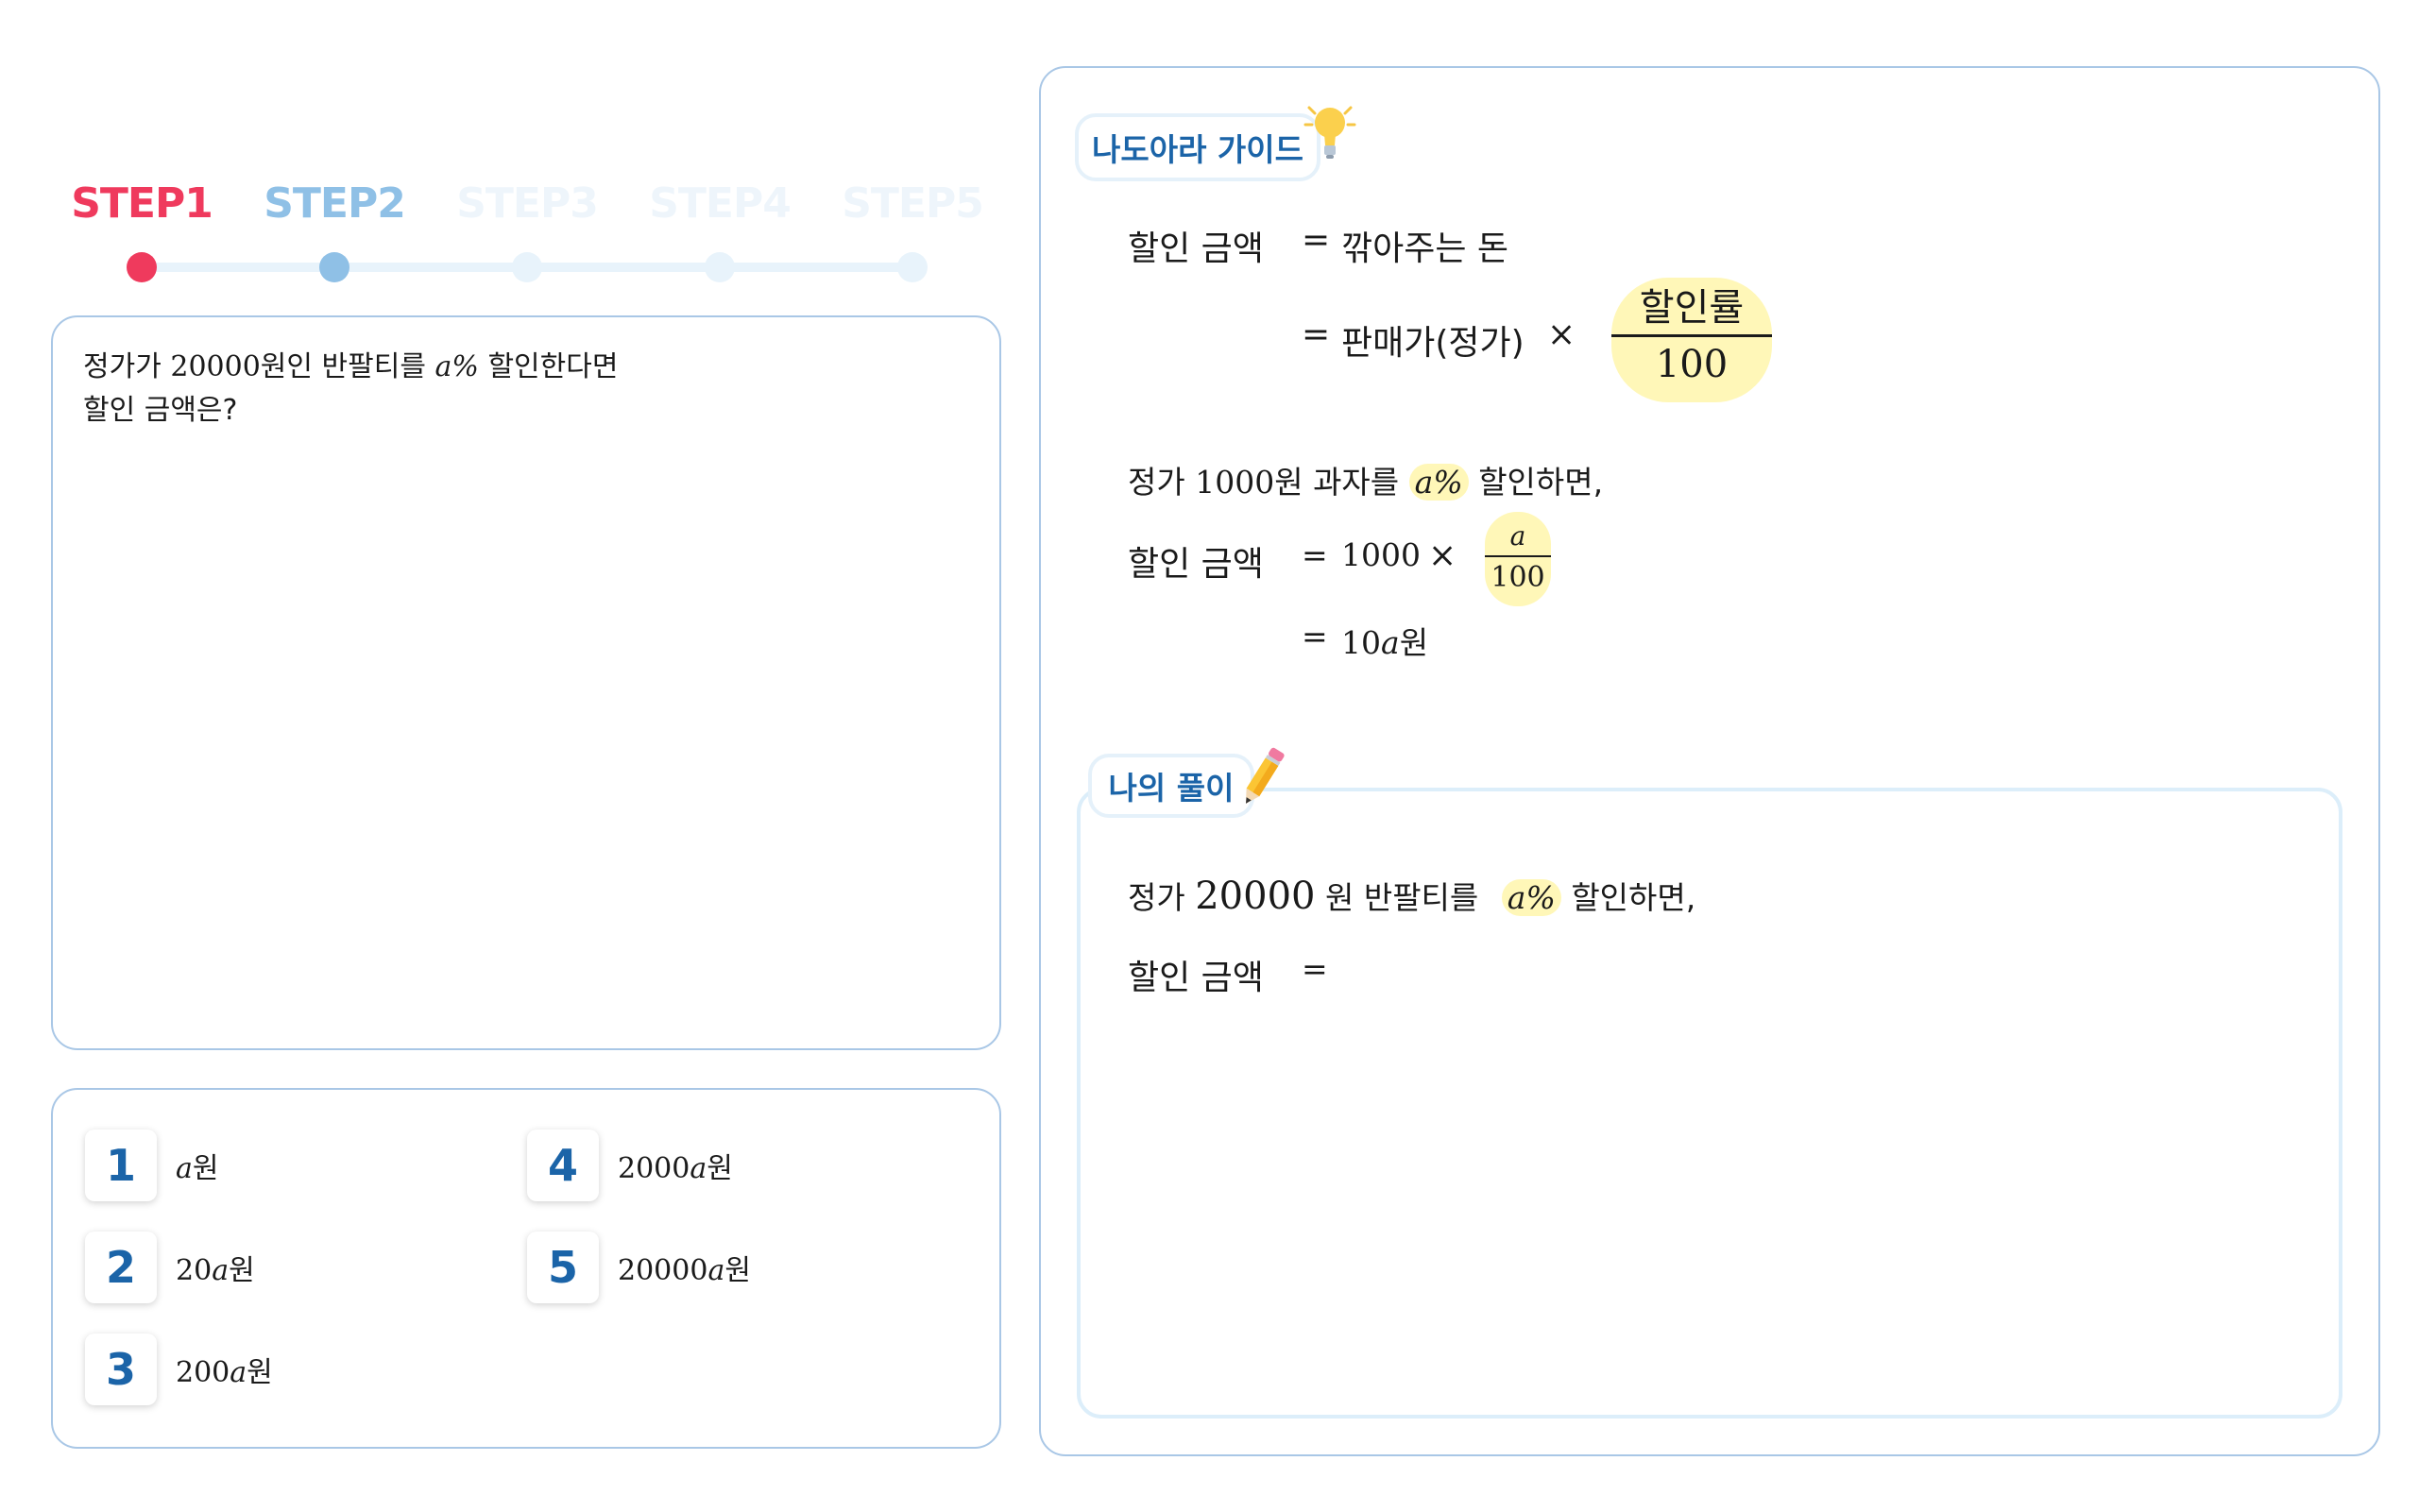  I want to click on choice-1: 1 a원, so click(152, 1165).